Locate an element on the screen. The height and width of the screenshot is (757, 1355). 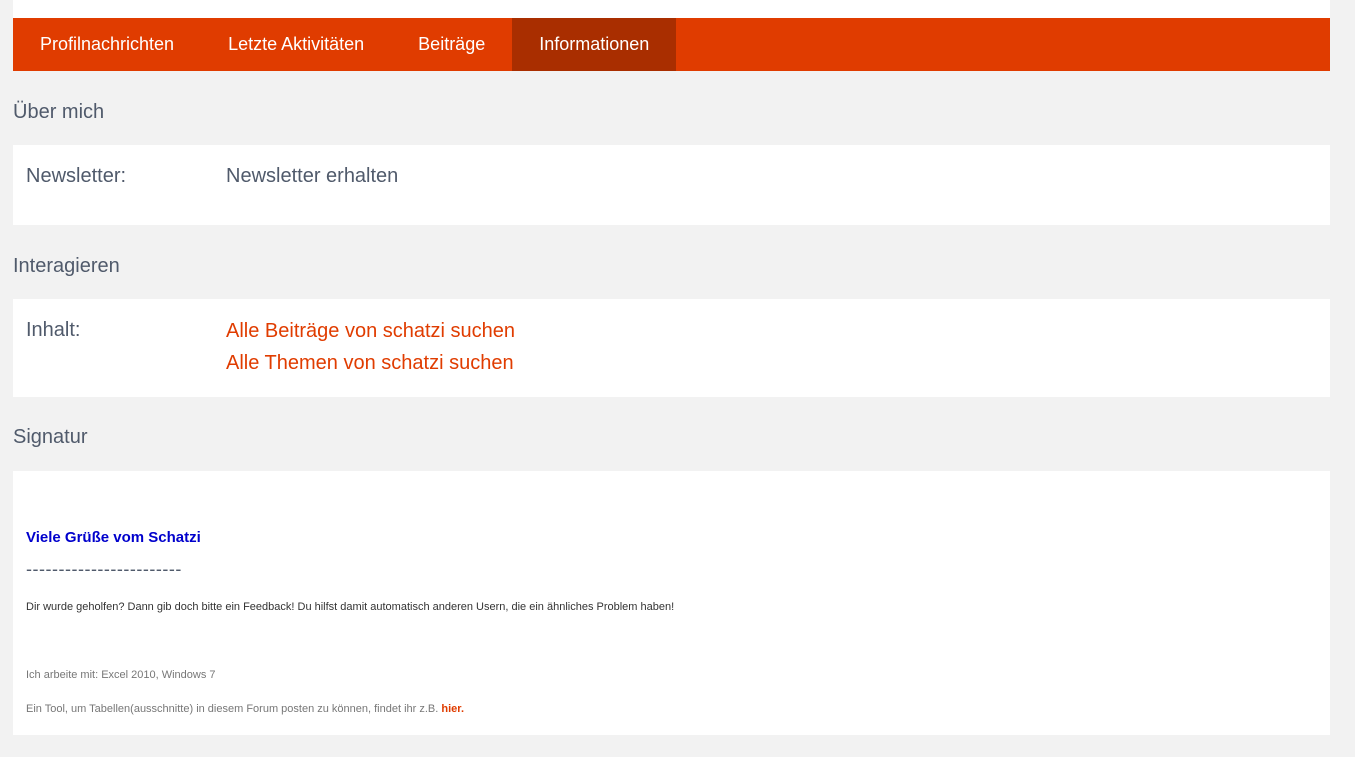
tab-profilnachrichten: Profilnachrichten is located at coordinates (107, 44).